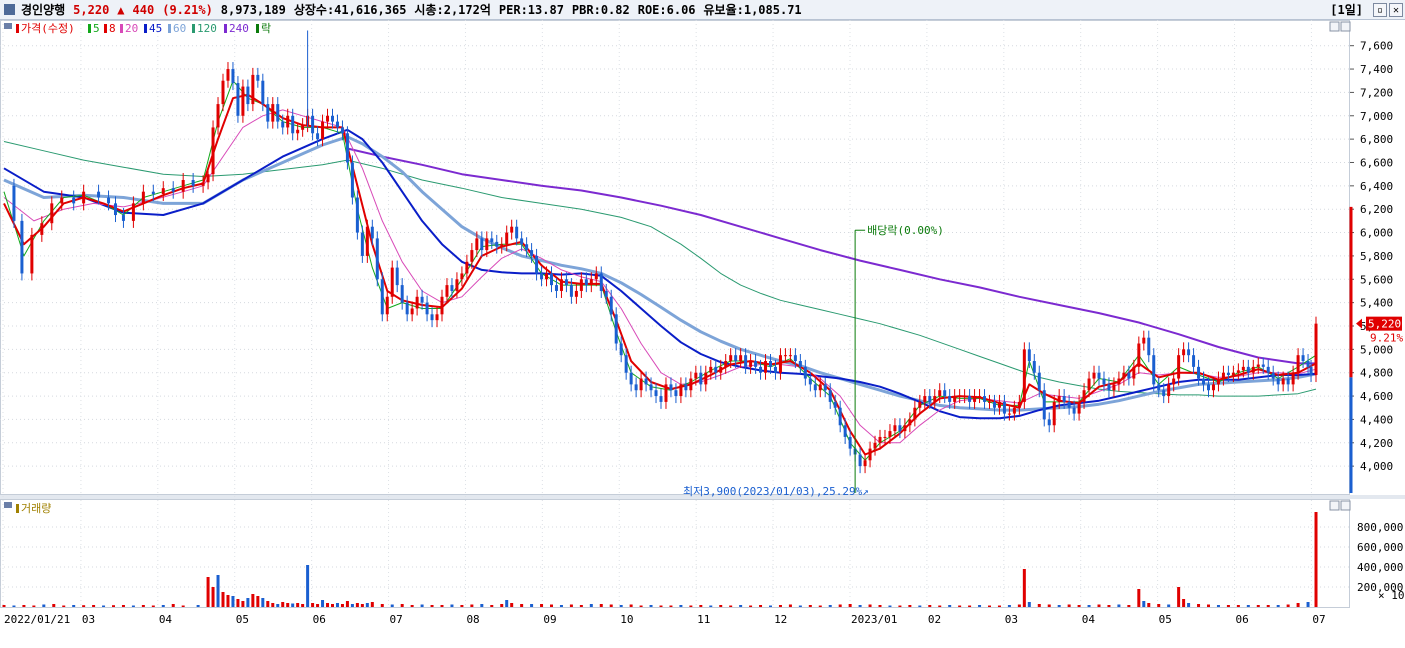 Image resolution: width=1405 pixels, height=648 pixels. Describe the element at coordinates (8, 505) in the screenshot. I see `volume-handle-icon` at that location.